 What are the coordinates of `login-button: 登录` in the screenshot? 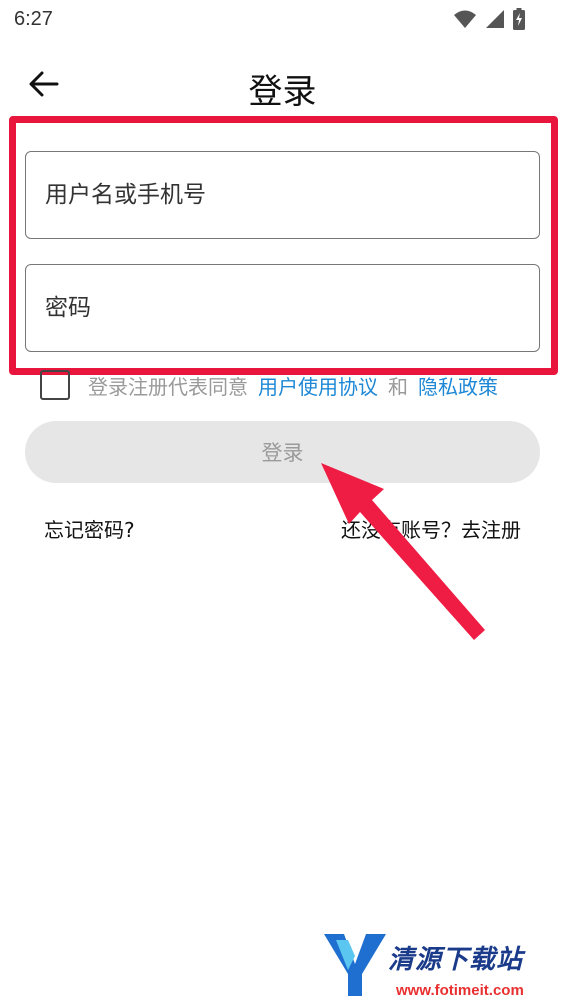 It's located at (282, 452).